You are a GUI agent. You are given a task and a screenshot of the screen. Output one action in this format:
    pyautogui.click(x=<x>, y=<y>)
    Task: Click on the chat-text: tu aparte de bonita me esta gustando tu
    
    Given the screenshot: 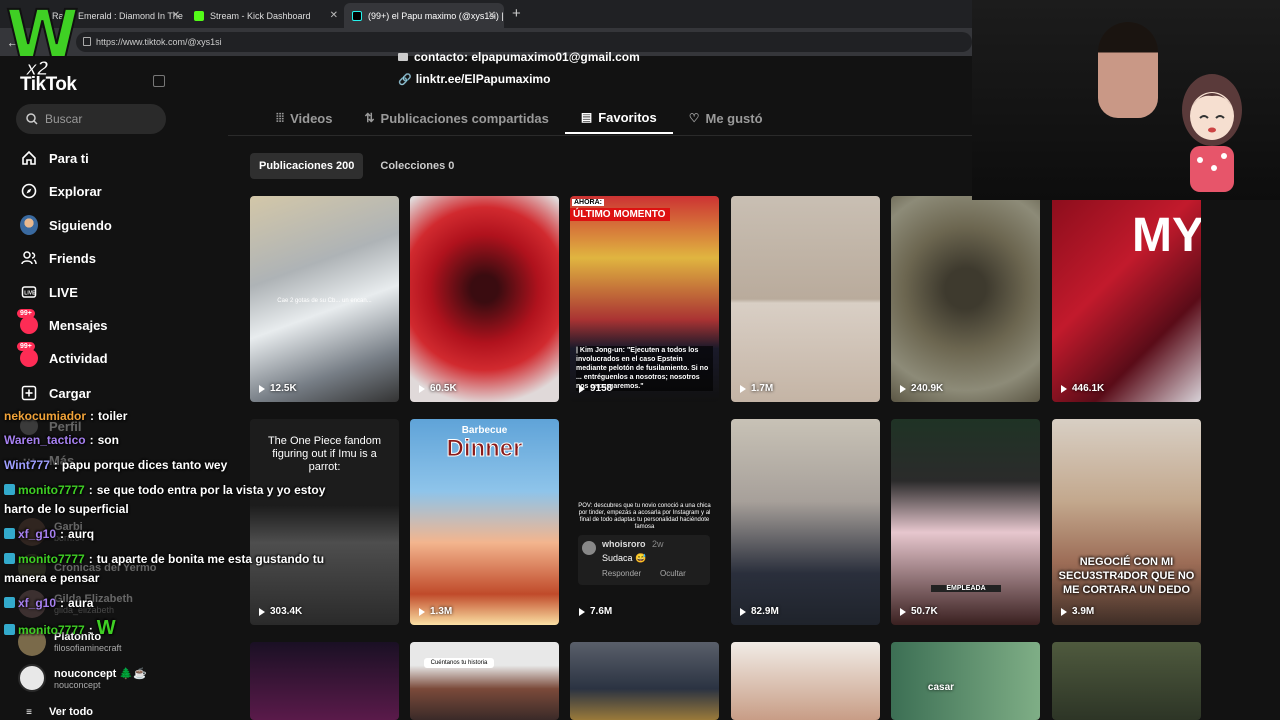 What is the action you would take?
    pyautogui.click(x=210, y=559)
    